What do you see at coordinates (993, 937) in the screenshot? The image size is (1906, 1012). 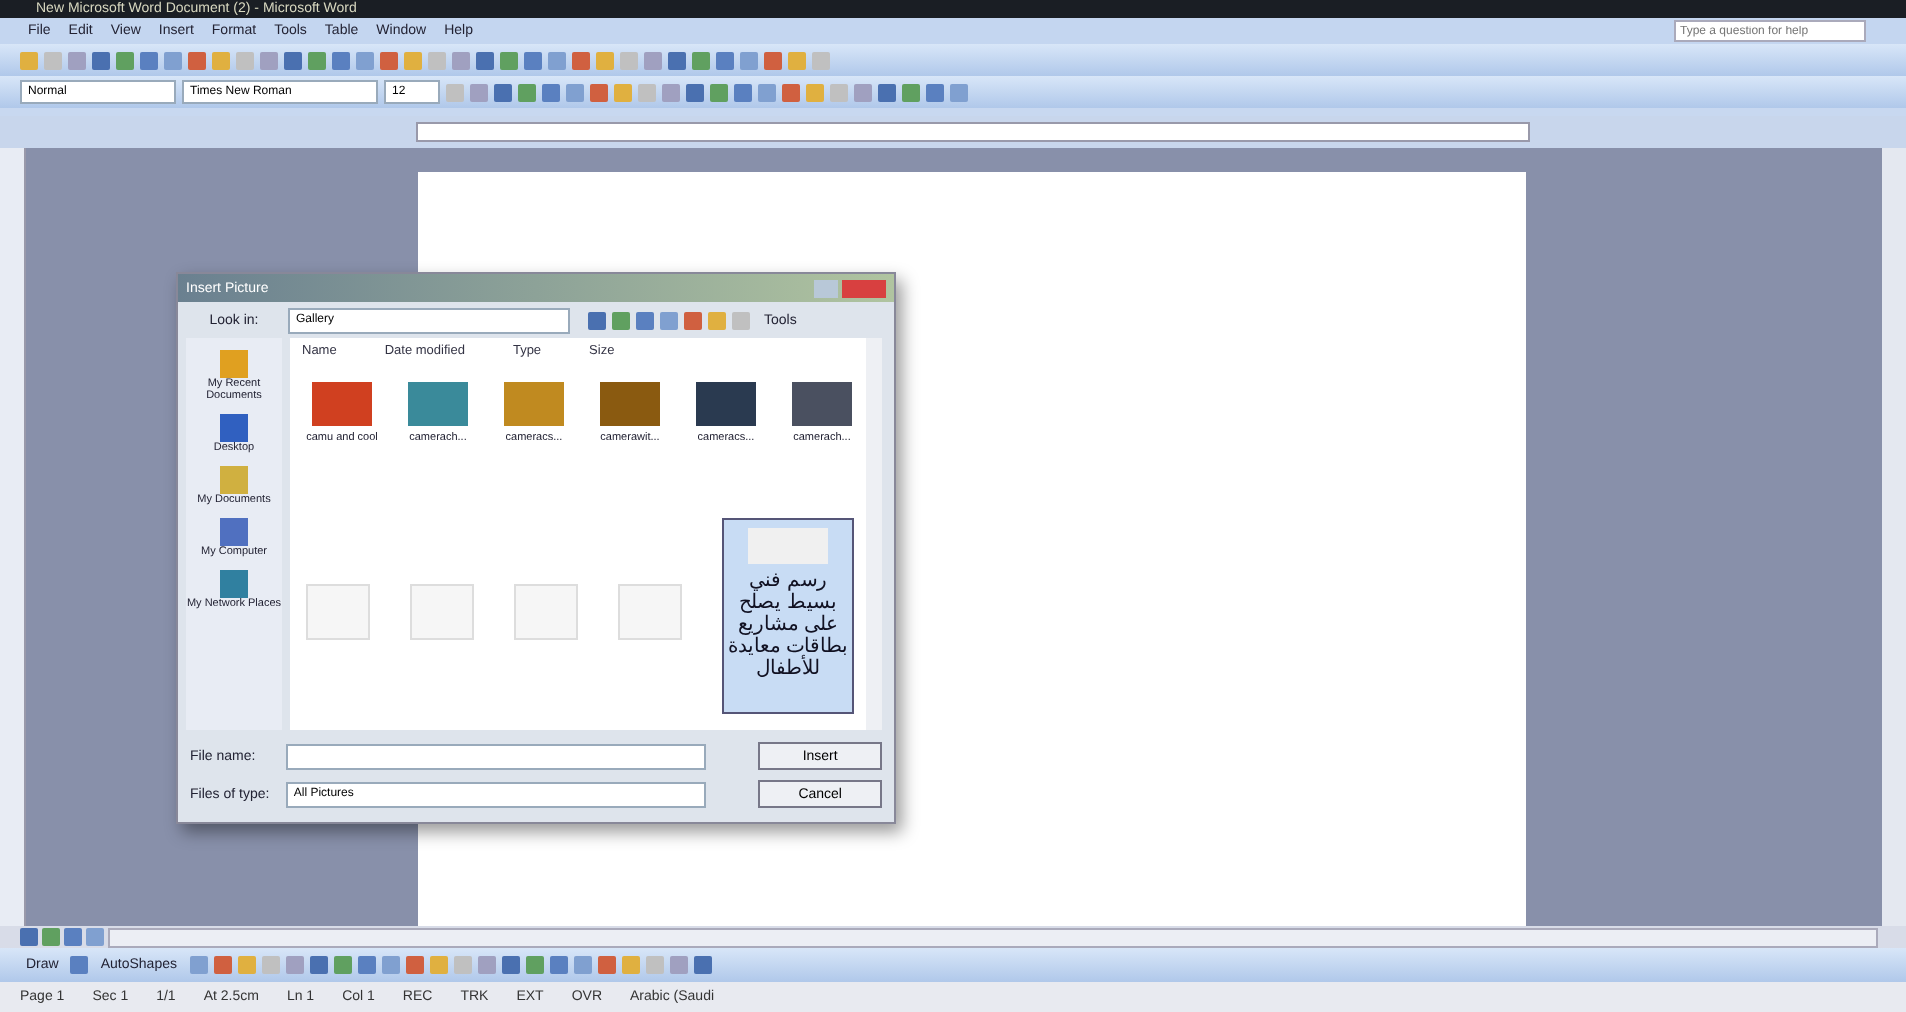 I see `horizontal-scrollbar` at bounding box center [993, 937].